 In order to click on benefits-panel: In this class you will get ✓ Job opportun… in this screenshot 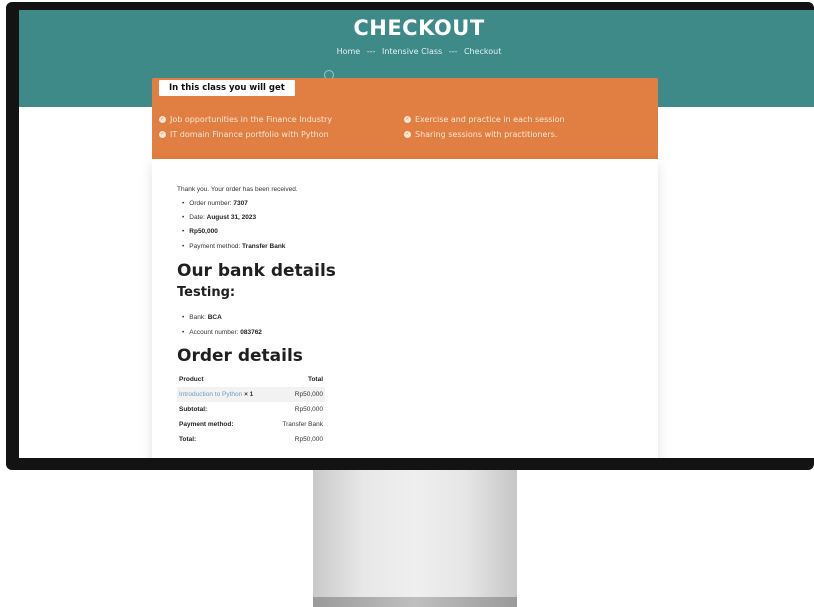, I will do `click(405, 118)`.